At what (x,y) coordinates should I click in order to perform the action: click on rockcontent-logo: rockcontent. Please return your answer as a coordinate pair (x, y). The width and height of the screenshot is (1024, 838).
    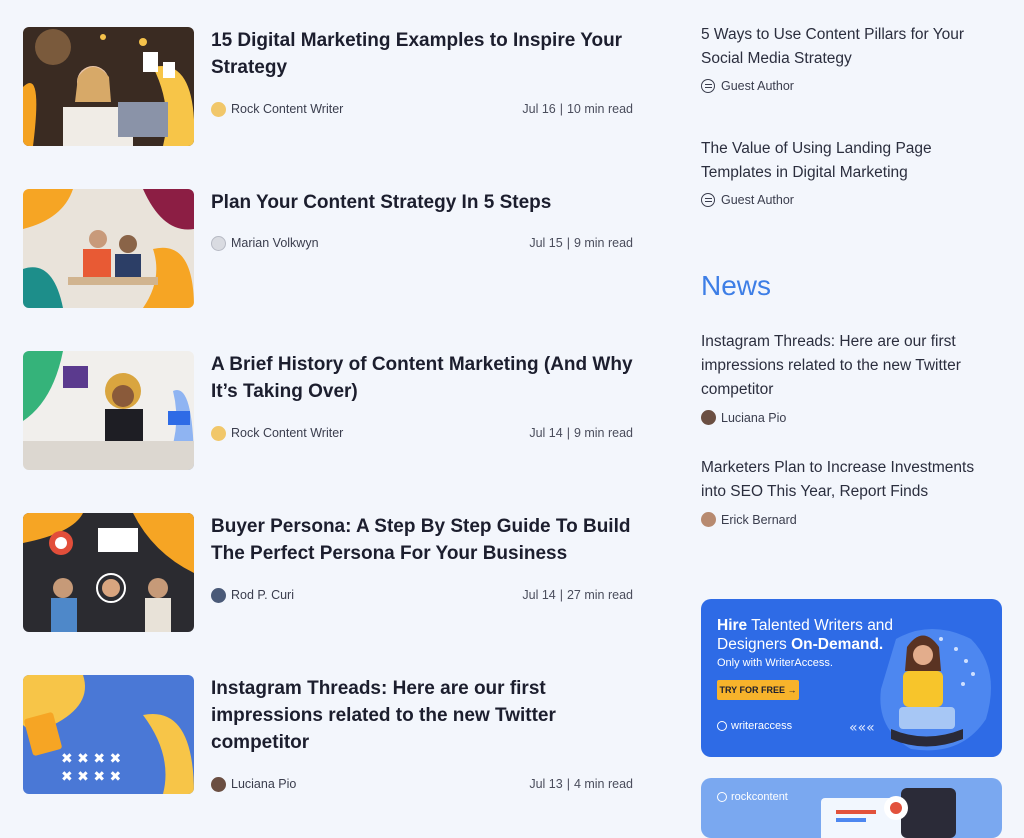
    Looking at the image, I should click on (752, 797).